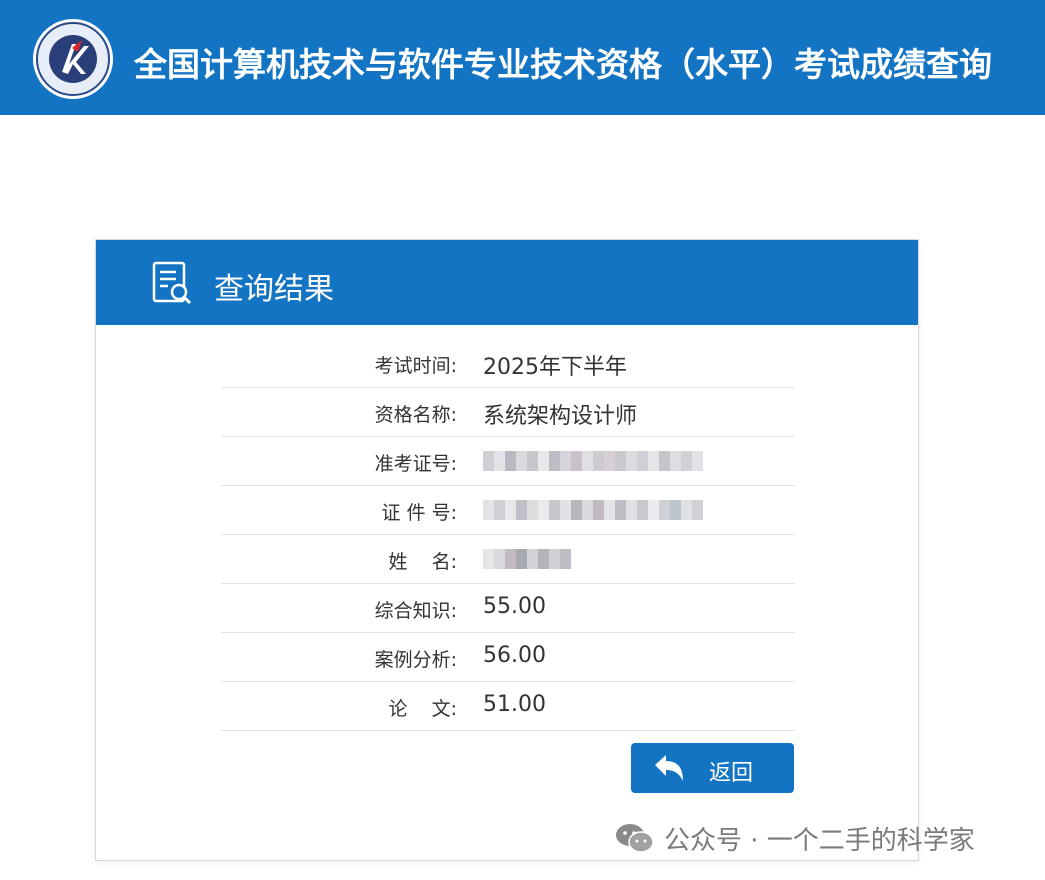 The height and width of the screenshot is (880, 1045). What do you see at coordinates (172, 283) in the screenshot?
I see `document-search-icon` at bounding box center [172, 283].